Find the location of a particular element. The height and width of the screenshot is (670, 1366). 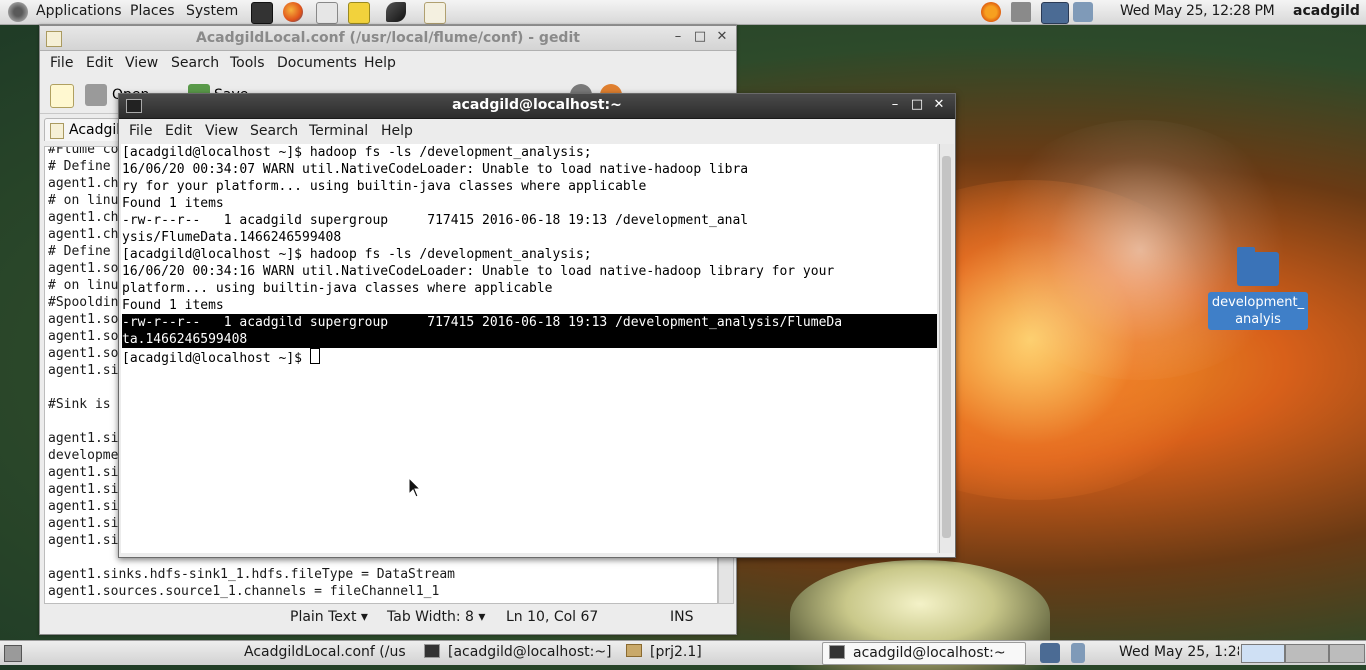

menu-places: Places is located at coordinates (152, 11).